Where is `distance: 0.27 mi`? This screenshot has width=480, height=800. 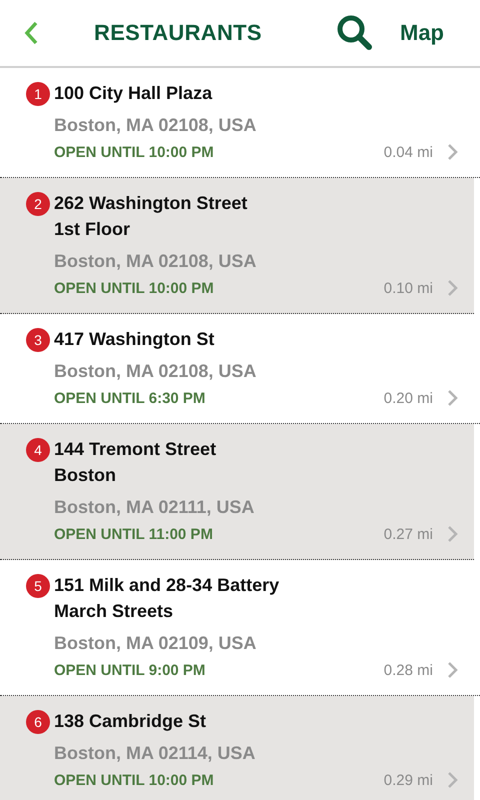 distance: 0.27 mi is located at coordinates (408, 534).